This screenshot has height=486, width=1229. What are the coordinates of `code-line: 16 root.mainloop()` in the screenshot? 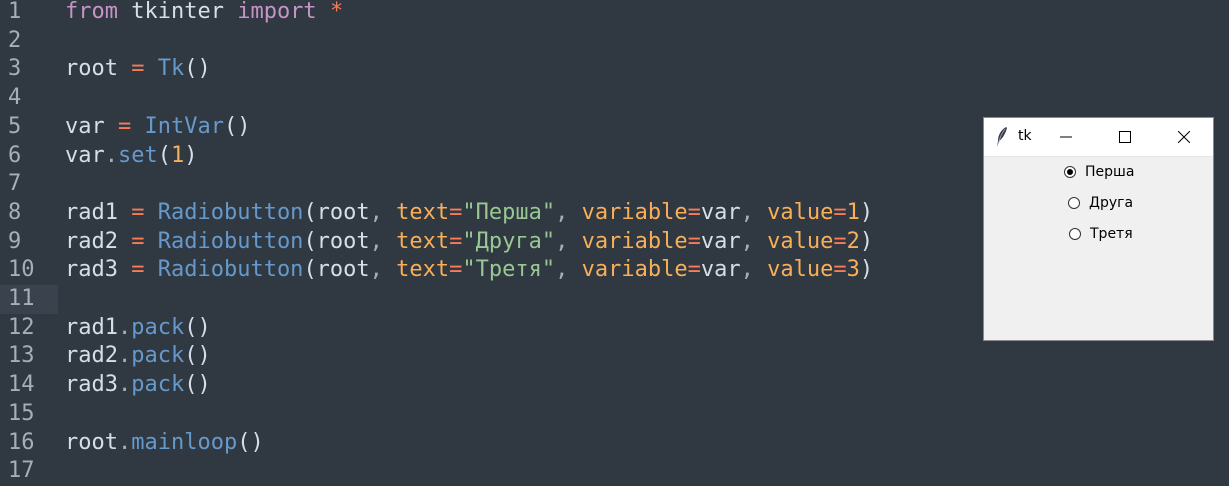 It's located at (614, 443).